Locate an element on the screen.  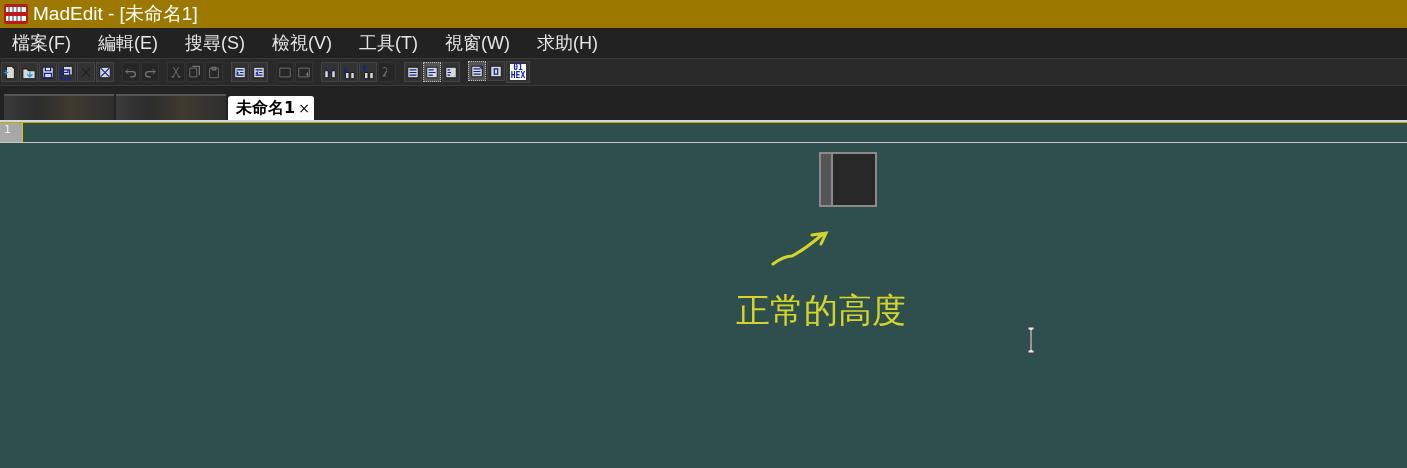
menu-item: 工具(T) is located at coordinates (388, 43).